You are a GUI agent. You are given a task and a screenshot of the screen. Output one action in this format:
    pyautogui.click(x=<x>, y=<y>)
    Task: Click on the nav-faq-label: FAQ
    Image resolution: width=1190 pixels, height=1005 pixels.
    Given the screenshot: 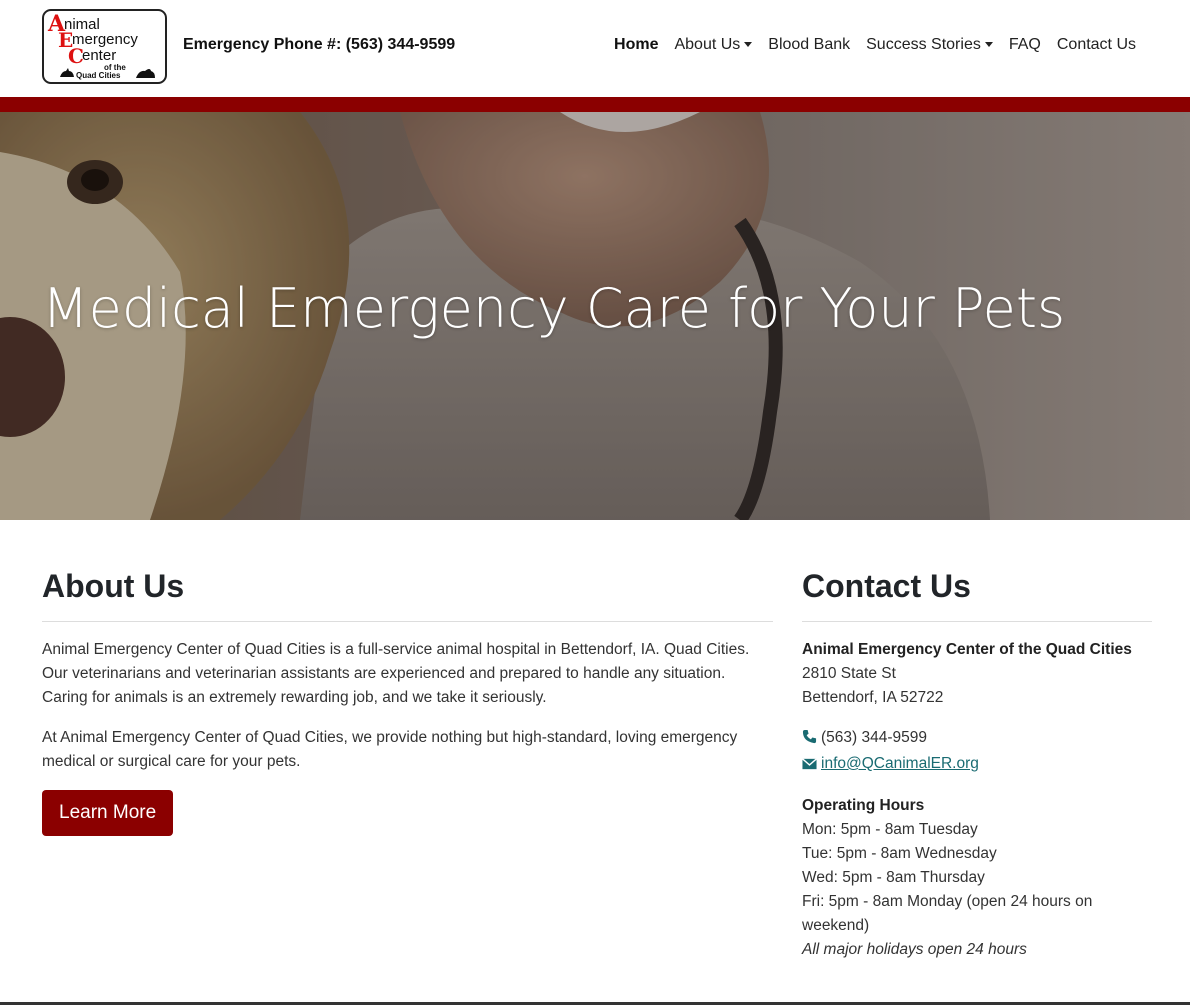 What is the action you would take?
    pyautogui.click(x=1024, y=44)
    